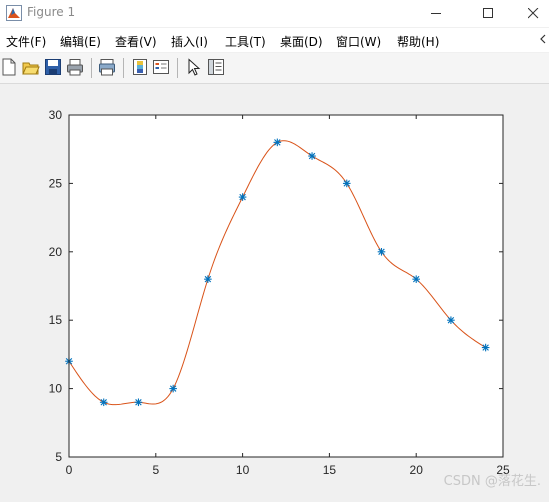  I want to click on y-tick-label: 5, so click(58, 457).